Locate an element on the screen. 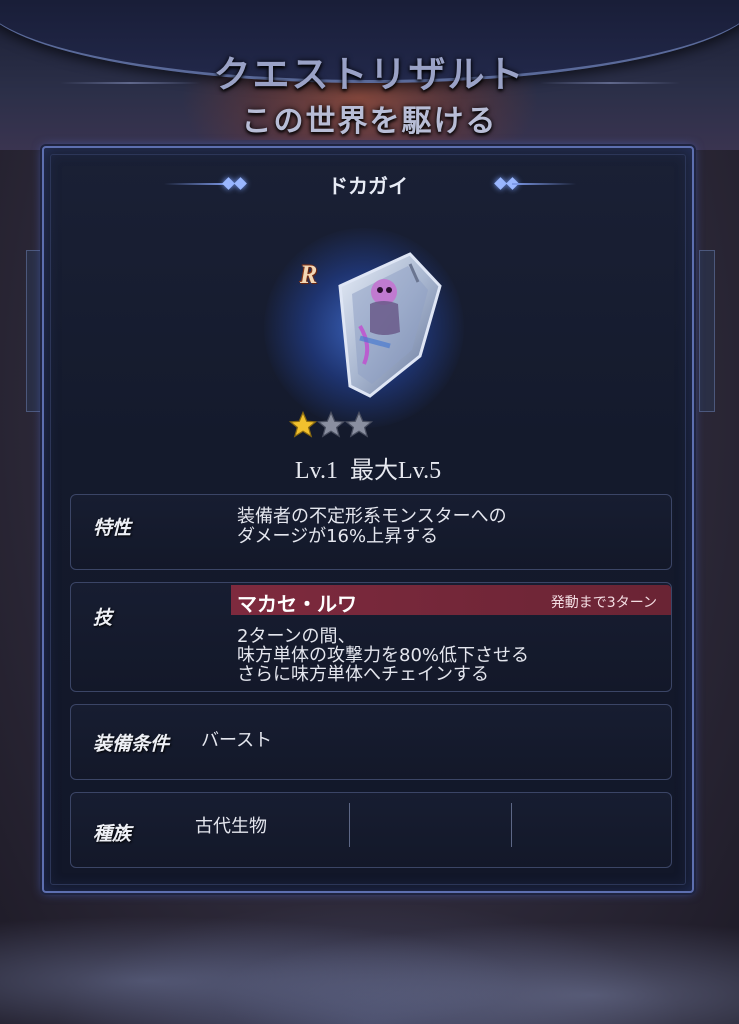 Image resolution: width=739 pixels, height=1024 pixels. background-crystals is located at coordinates (369, 952).